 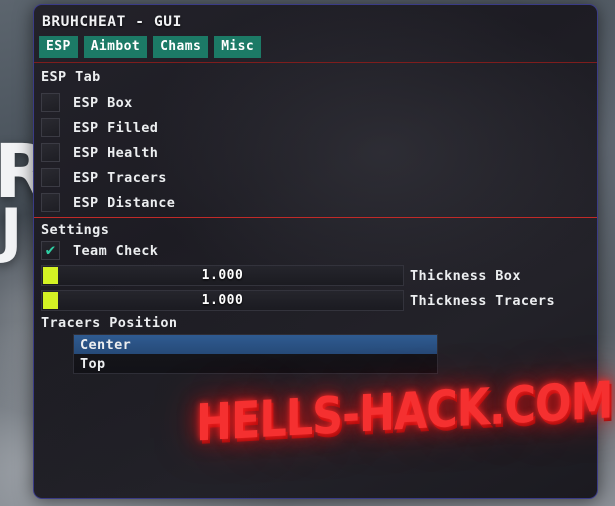 What do you see at coordinates (50, 102) in the screenshot?
I see `checkbox-esp-box` at bounding box center [50, 102].